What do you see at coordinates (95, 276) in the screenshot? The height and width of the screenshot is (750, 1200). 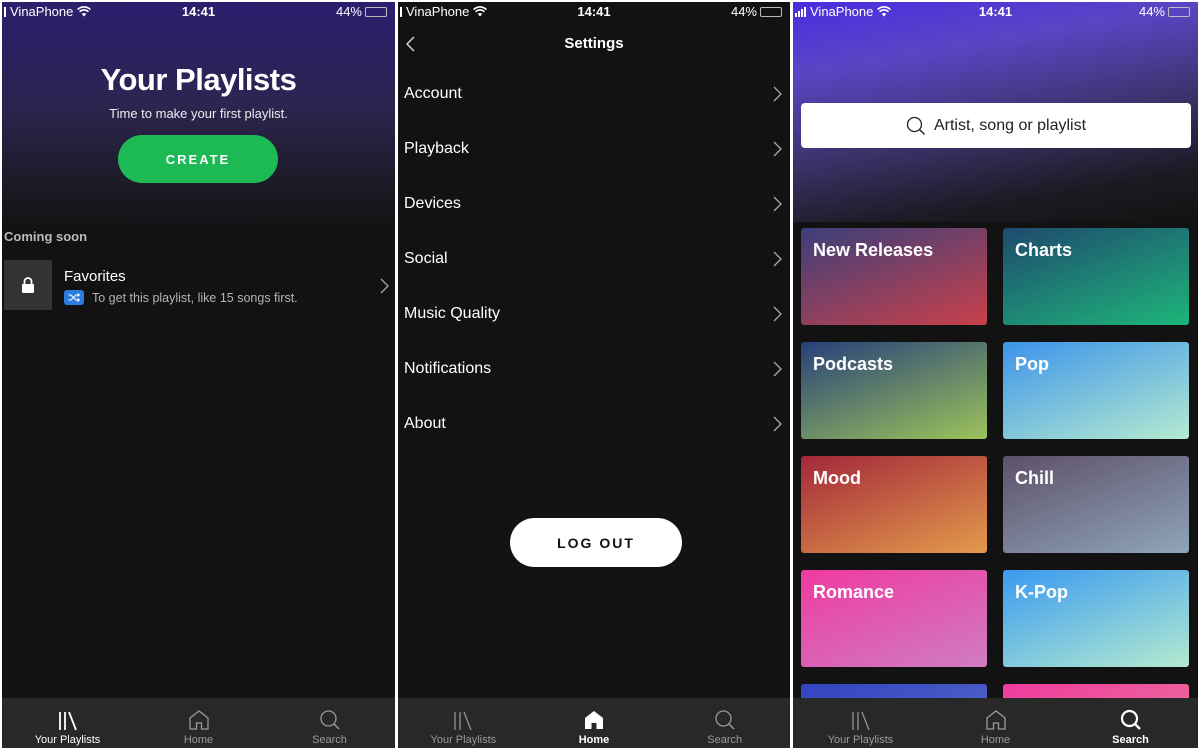 I see `playlist-name: Favorites` at bounding box center [95, 276].